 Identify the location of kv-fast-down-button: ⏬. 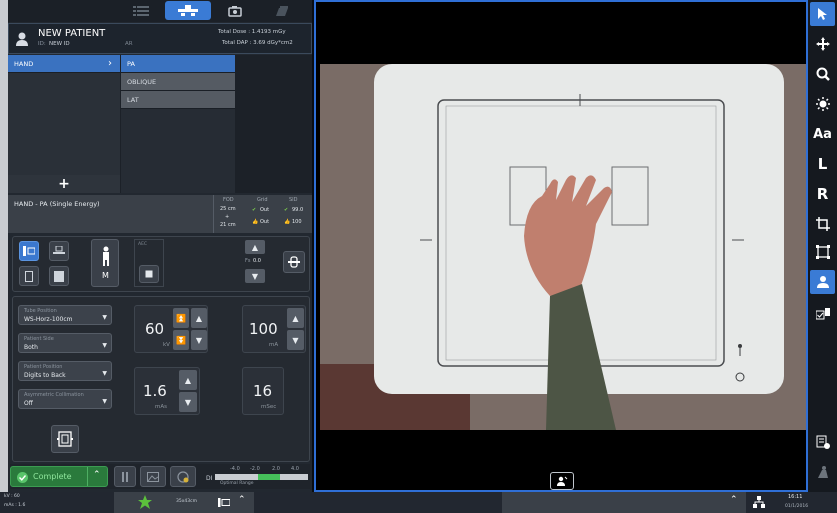
(181, 340).